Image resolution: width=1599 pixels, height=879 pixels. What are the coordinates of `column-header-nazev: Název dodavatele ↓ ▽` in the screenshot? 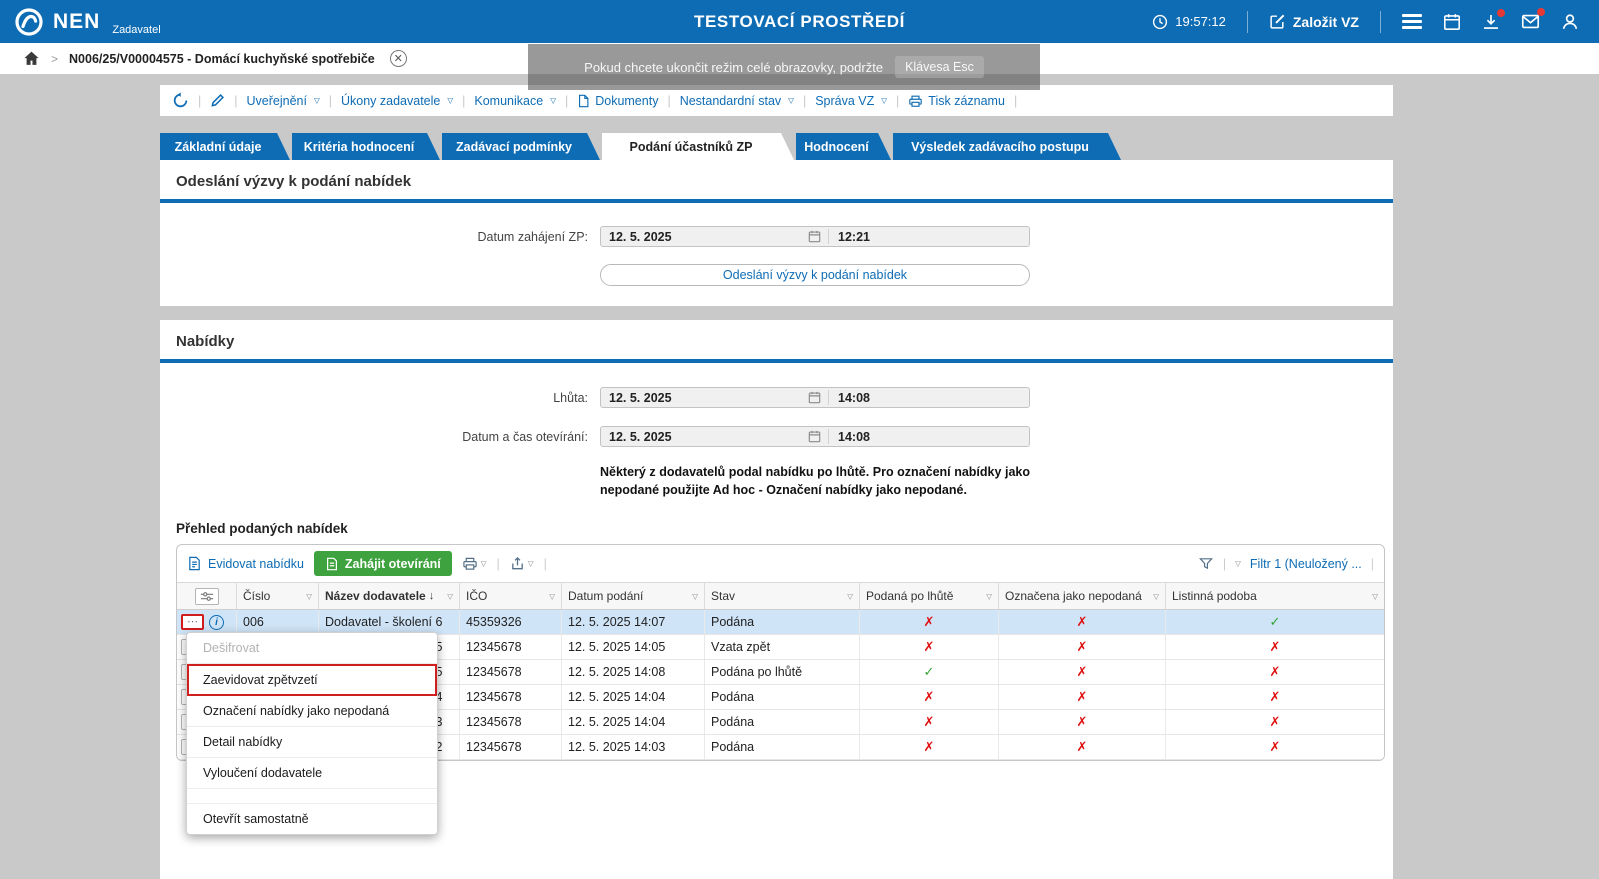 It's located at (388, 596).